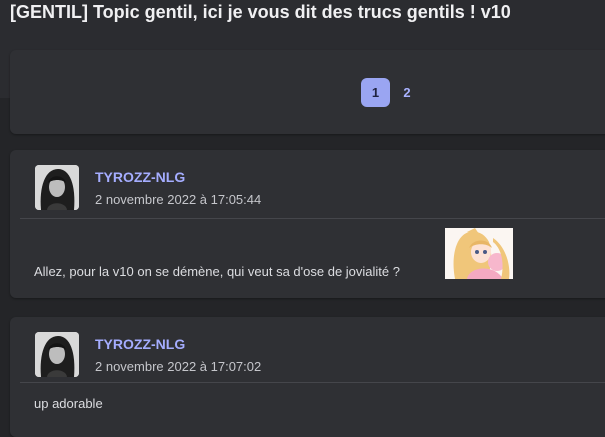 The width and height of the screenshot is (605, 437). What do you see at coordinates (407, 92) in the screenshot?
I see `page-2-link: 2` at bounding box center [407, 92].